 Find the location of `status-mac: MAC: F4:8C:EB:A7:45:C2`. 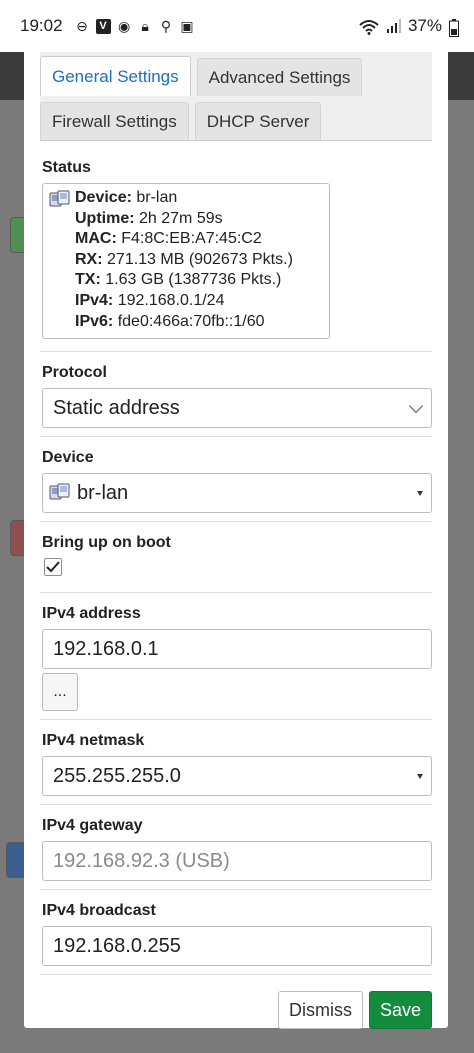

status-mac: MAC: F4:8C:EB:A7:45:C2 is located at coordinates (168, 239).